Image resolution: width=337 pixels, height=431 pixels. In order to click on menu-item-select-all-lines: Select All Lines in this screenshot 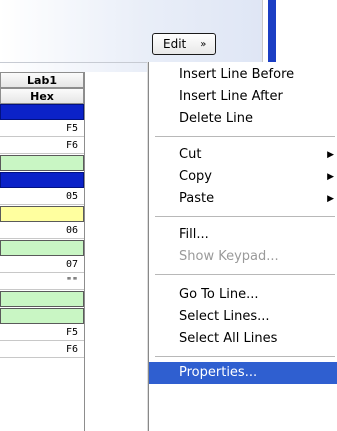, I will do `click(243, 339)`.